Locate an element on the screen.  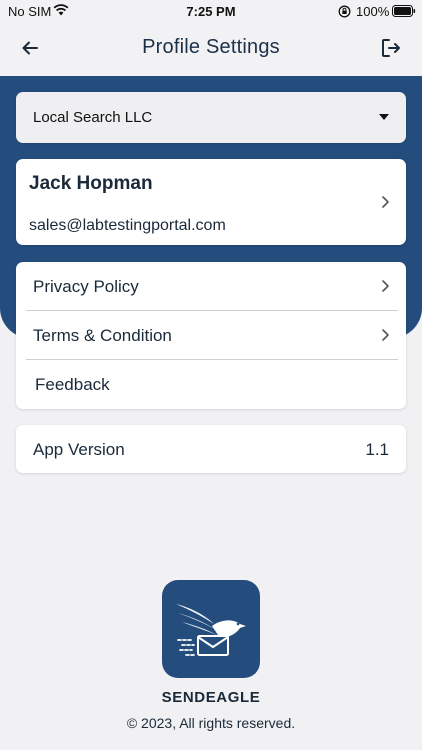
menu-item-label: Terms & Condition is located at coordinates (102, 335).